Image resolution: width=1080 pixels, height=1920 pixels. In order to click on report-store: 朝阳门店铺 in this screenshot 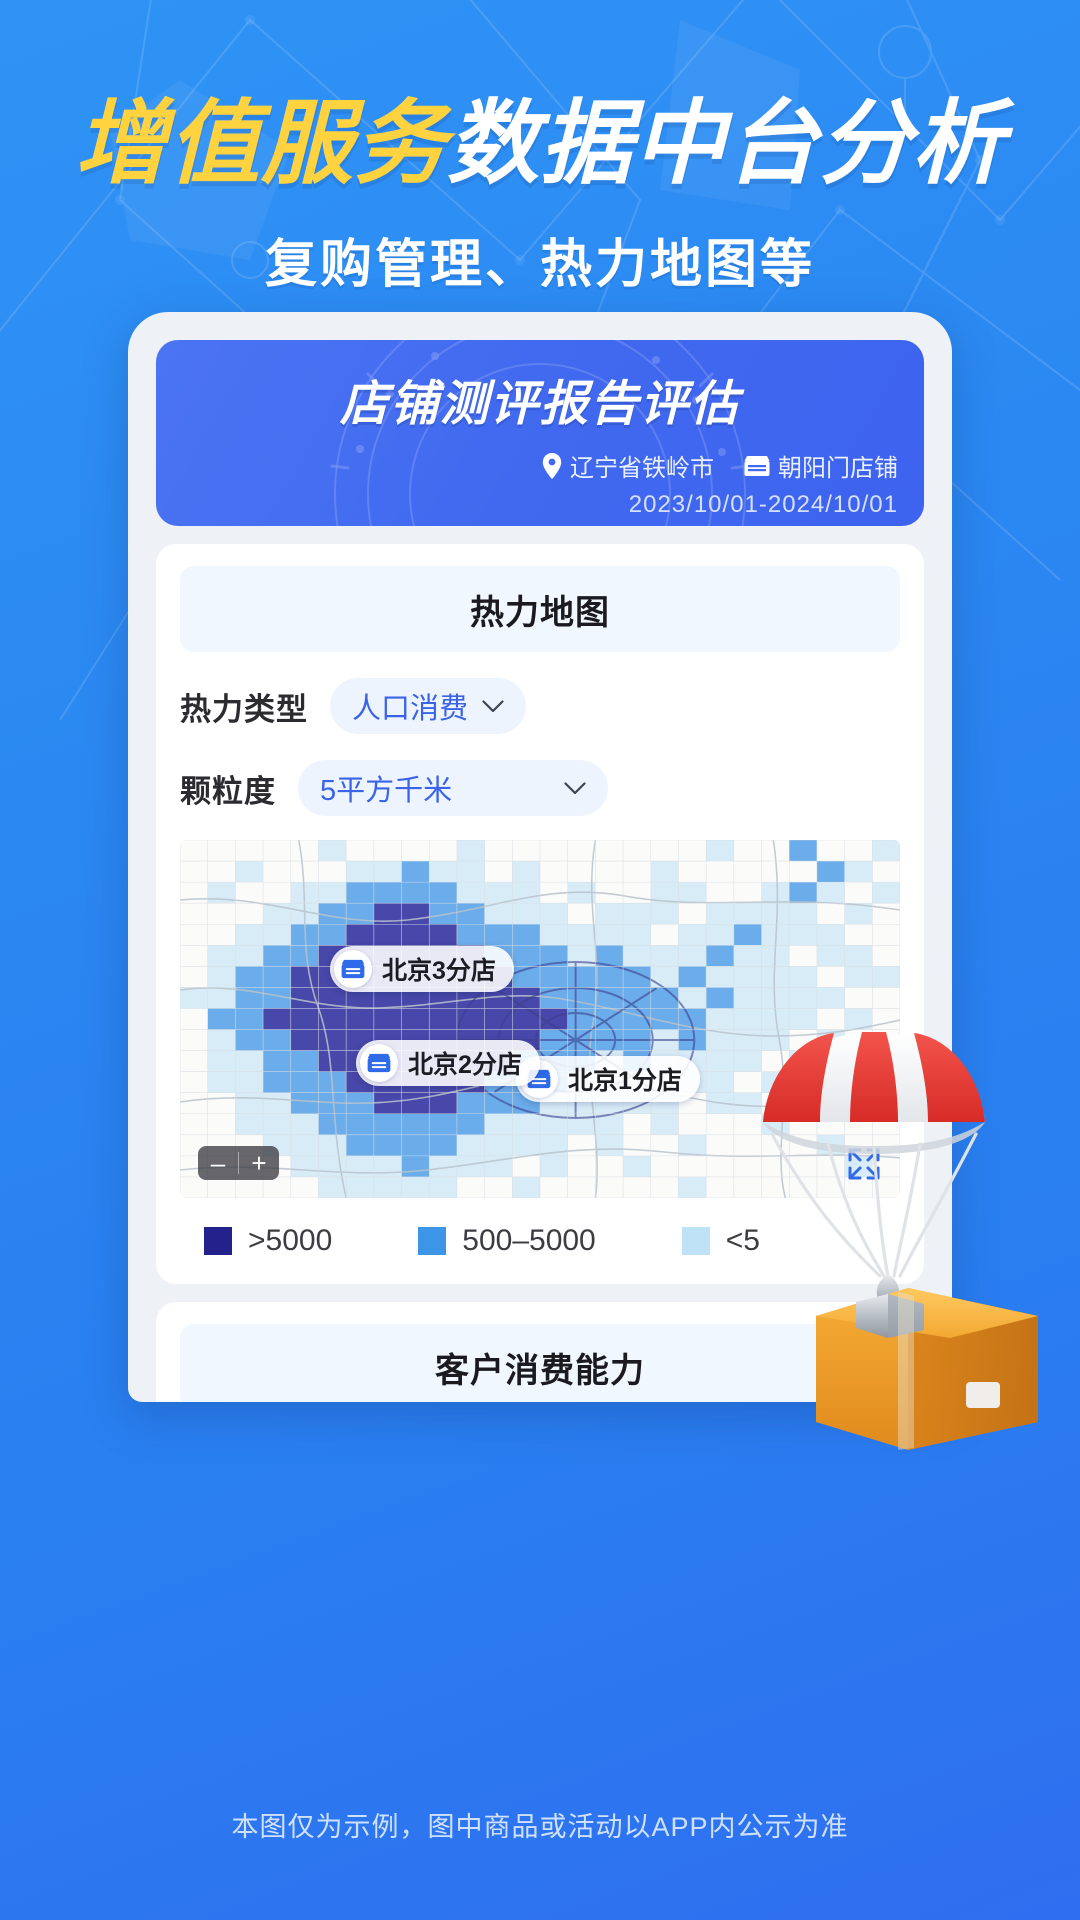, I will do `click(821, 465)`.